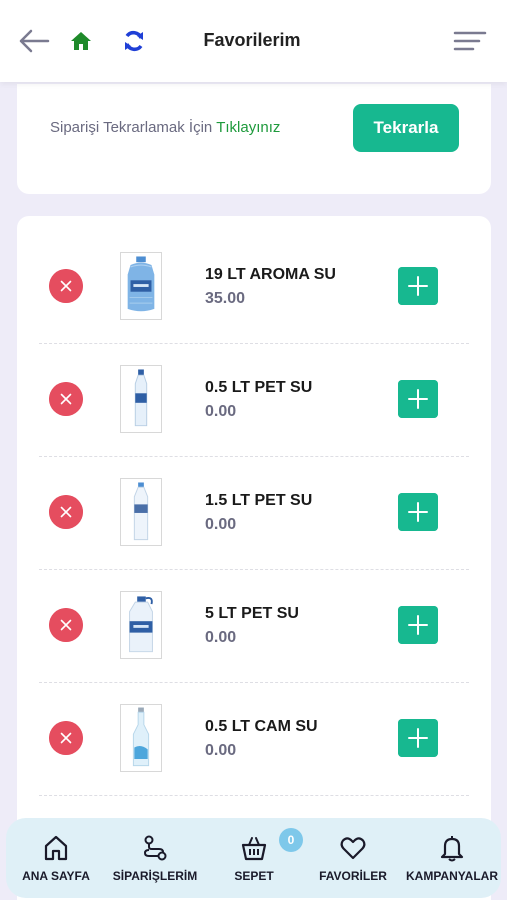  What do you see at coordinates (451, 876) in the screenshot?
I see `nav-label-campaigns: KAMPANYALAR` at bounding box center [451, 876].